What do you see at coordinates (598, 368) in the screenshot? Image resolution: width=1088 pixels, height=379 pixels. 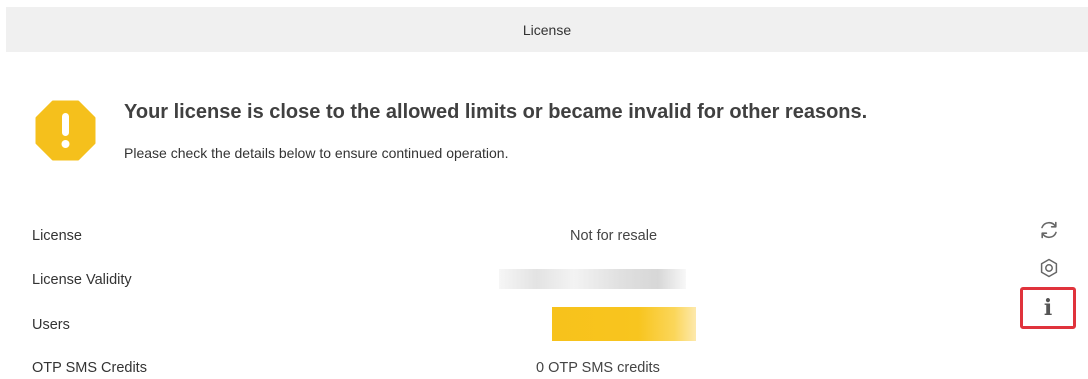 I see `otp-sms-credits-value: 0 OTP SMS credits` at bounding box center [598, 368].